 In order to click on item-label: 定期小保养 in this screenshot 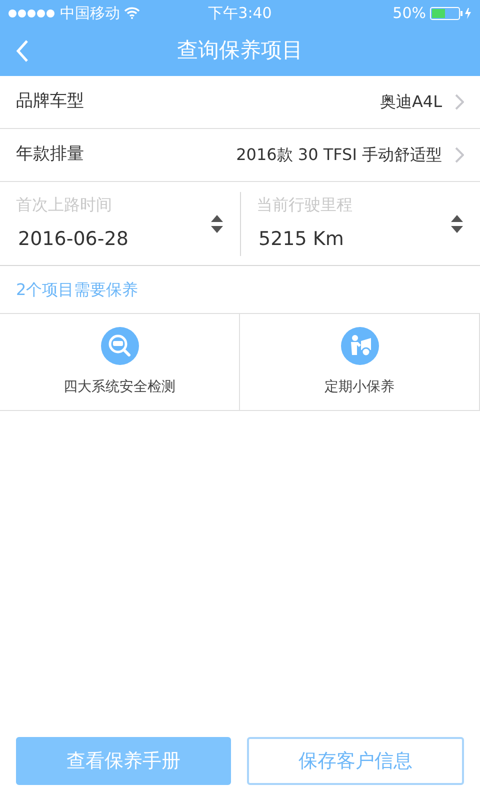, I will do `click(359, 387)`.